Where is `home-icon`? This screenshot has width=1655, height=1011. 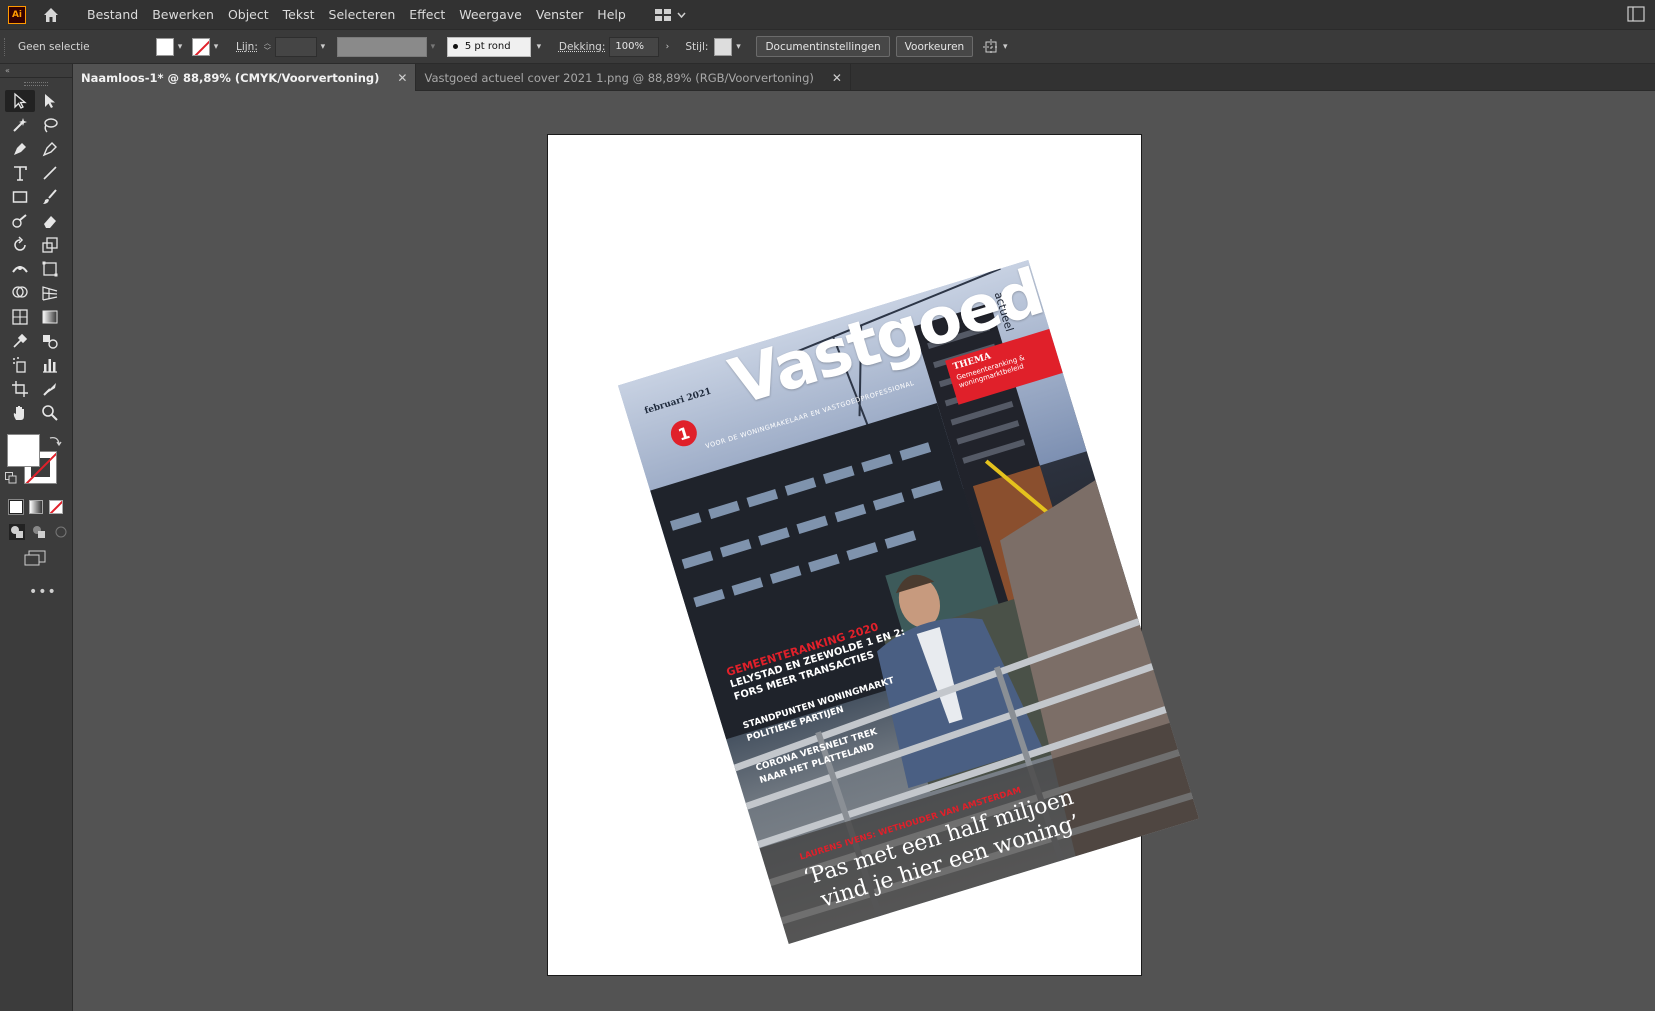
home-icon is located at coordinates (51, 15).